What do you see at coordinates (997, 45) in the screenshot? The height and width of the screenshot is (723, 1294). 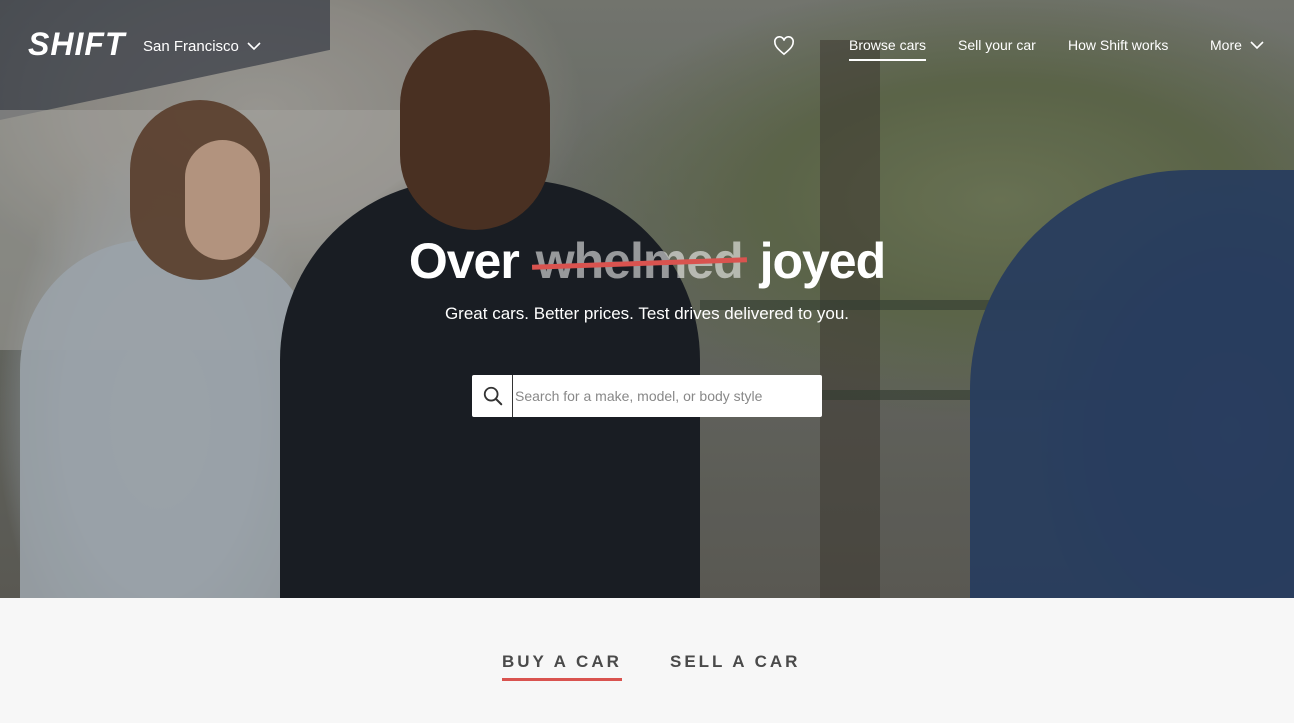 I see `nav-sell-your-car: Sell your car` at bounding box center [997, 45].